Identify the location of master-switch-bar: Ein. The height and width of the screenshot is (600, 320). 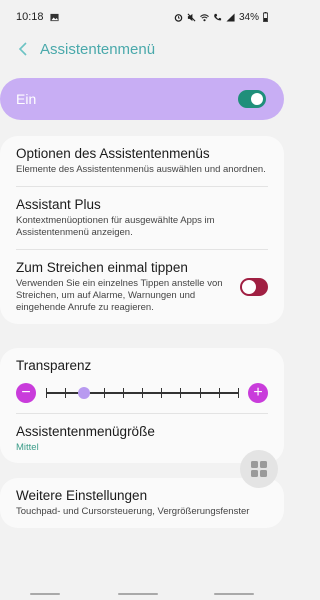
(142, 99).